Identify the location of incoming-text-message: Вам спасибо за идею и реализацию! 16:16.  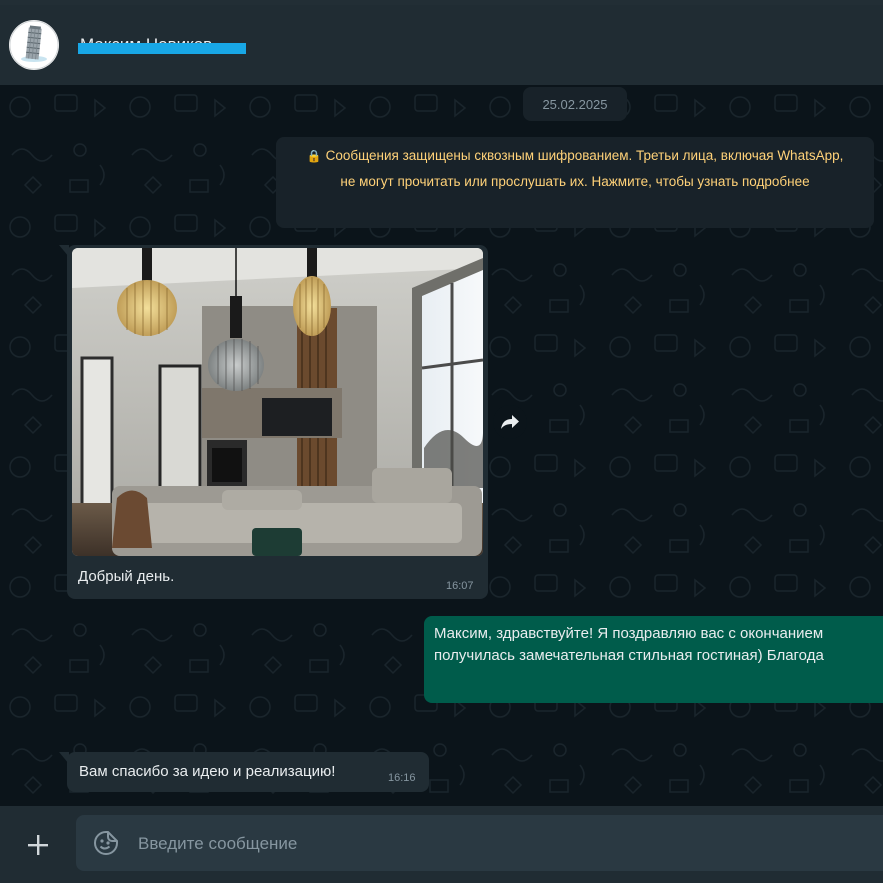
(244, 772).